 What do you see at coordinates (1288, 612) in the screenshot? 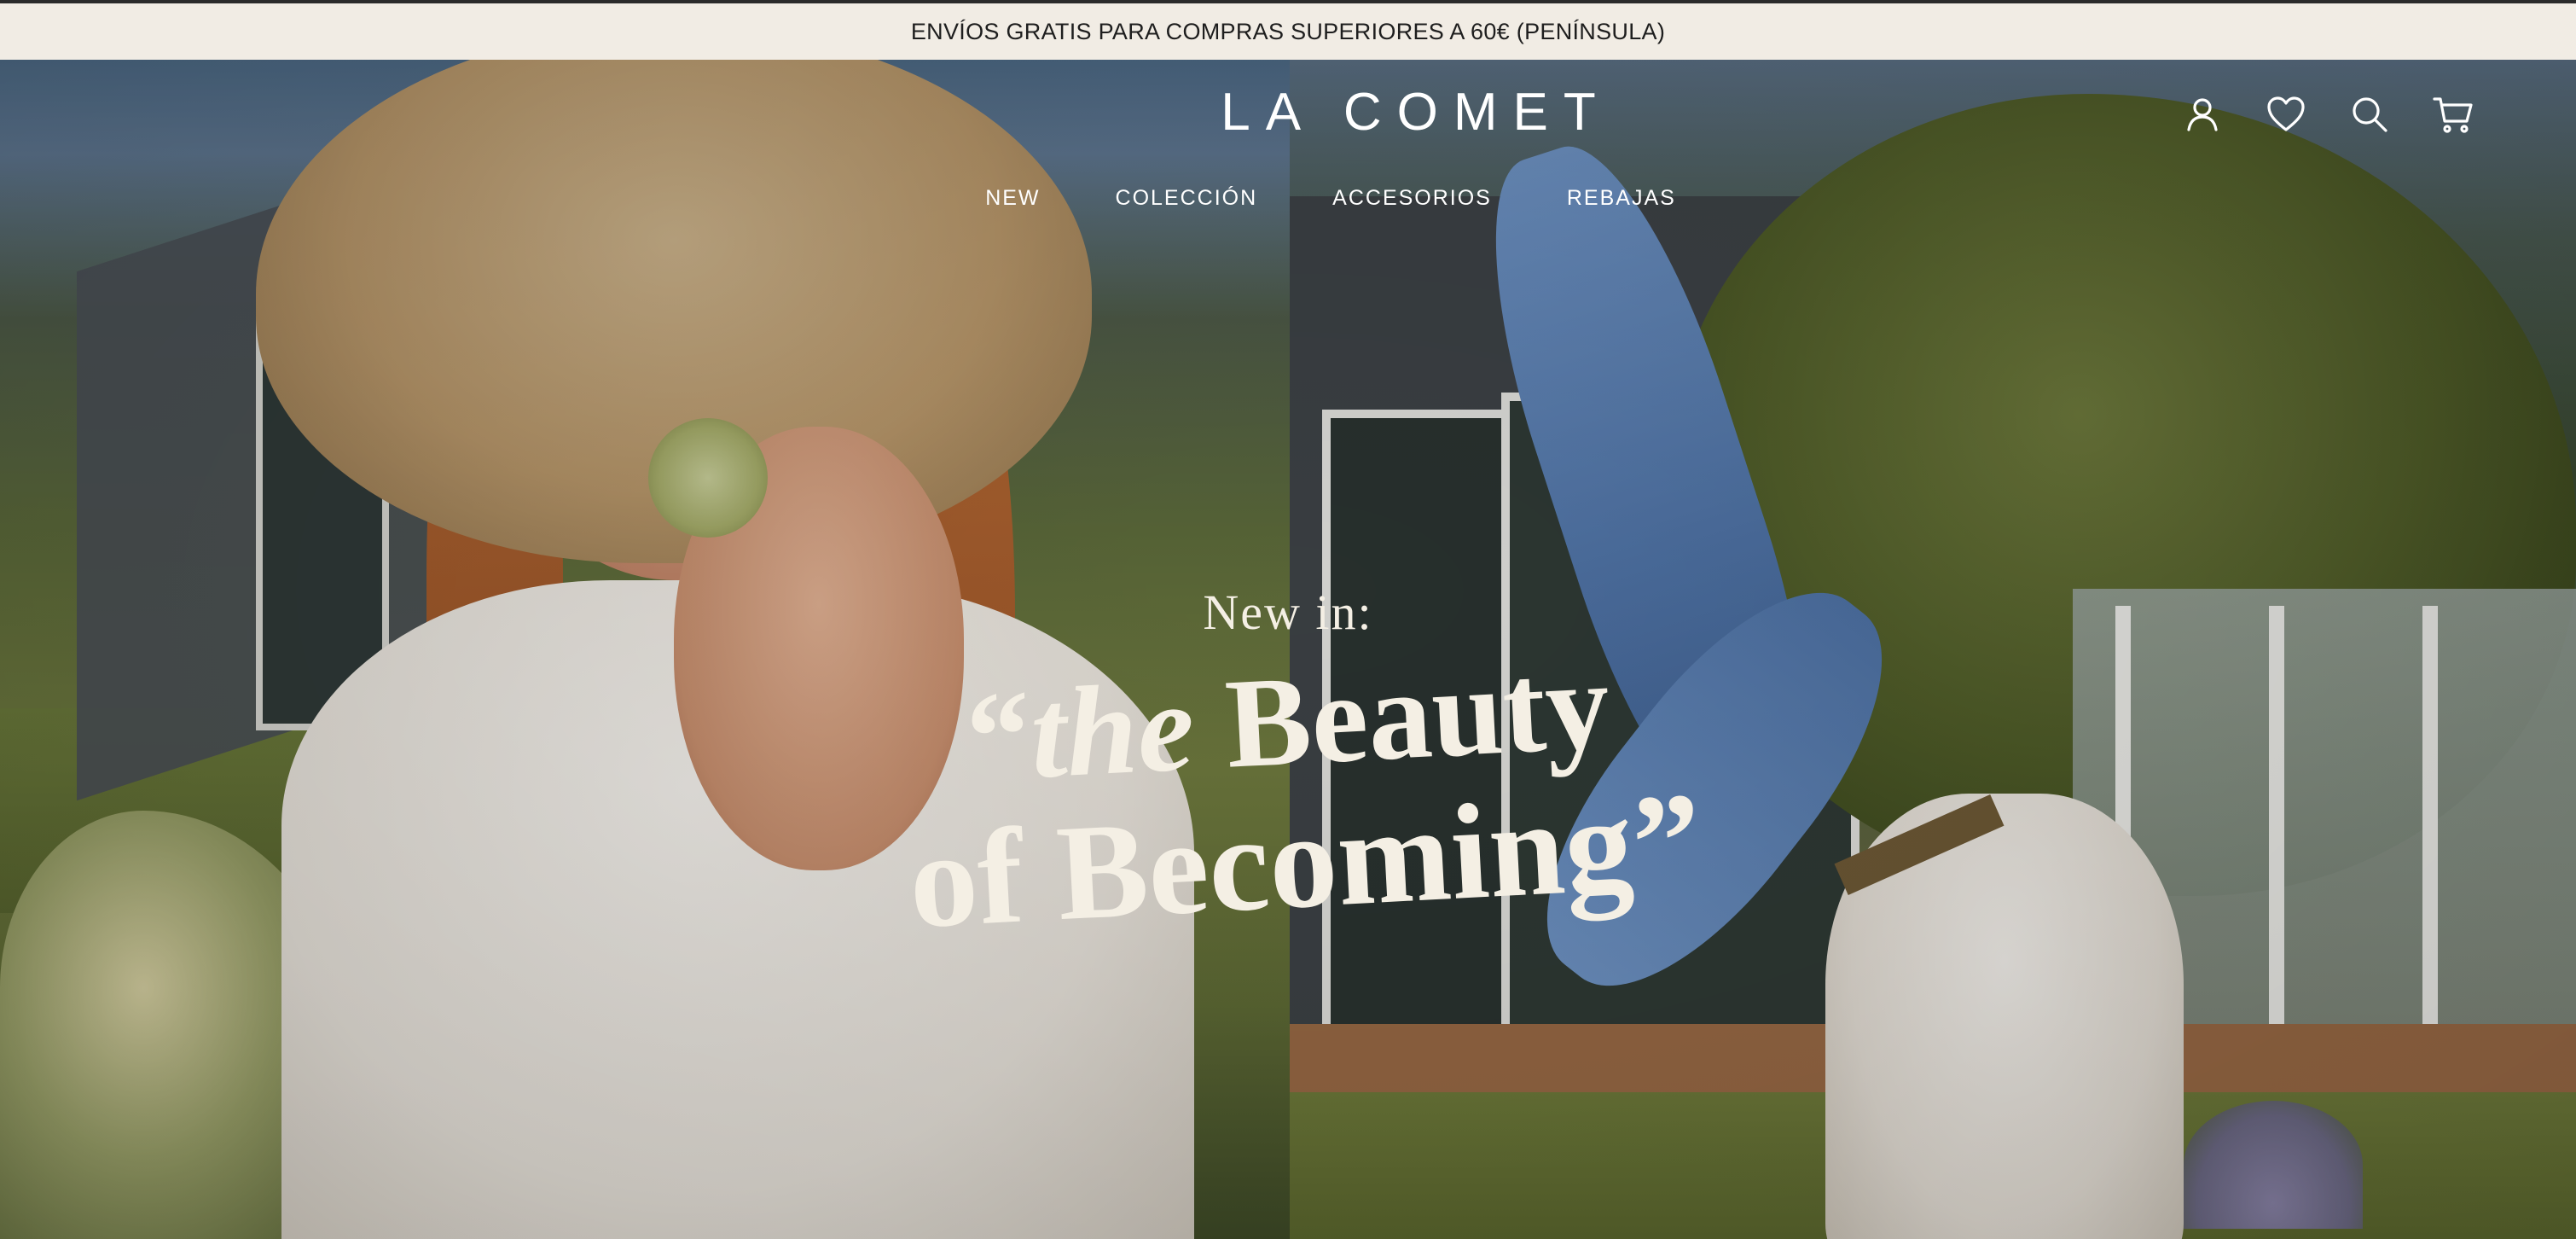
I see `hero-eyebrow: New in:` at bounding box center [1288, 612].